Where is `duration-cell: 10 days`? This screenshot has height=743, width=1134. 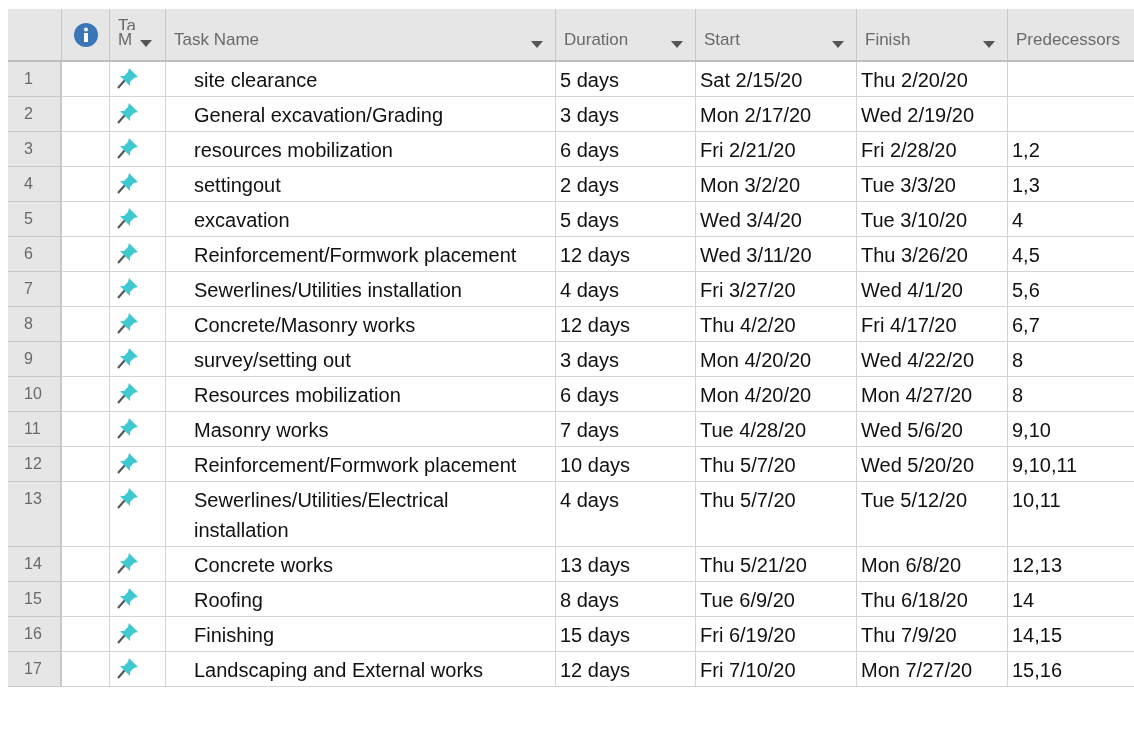
duration-cell: 10 days is located at coordinates (595, 465).